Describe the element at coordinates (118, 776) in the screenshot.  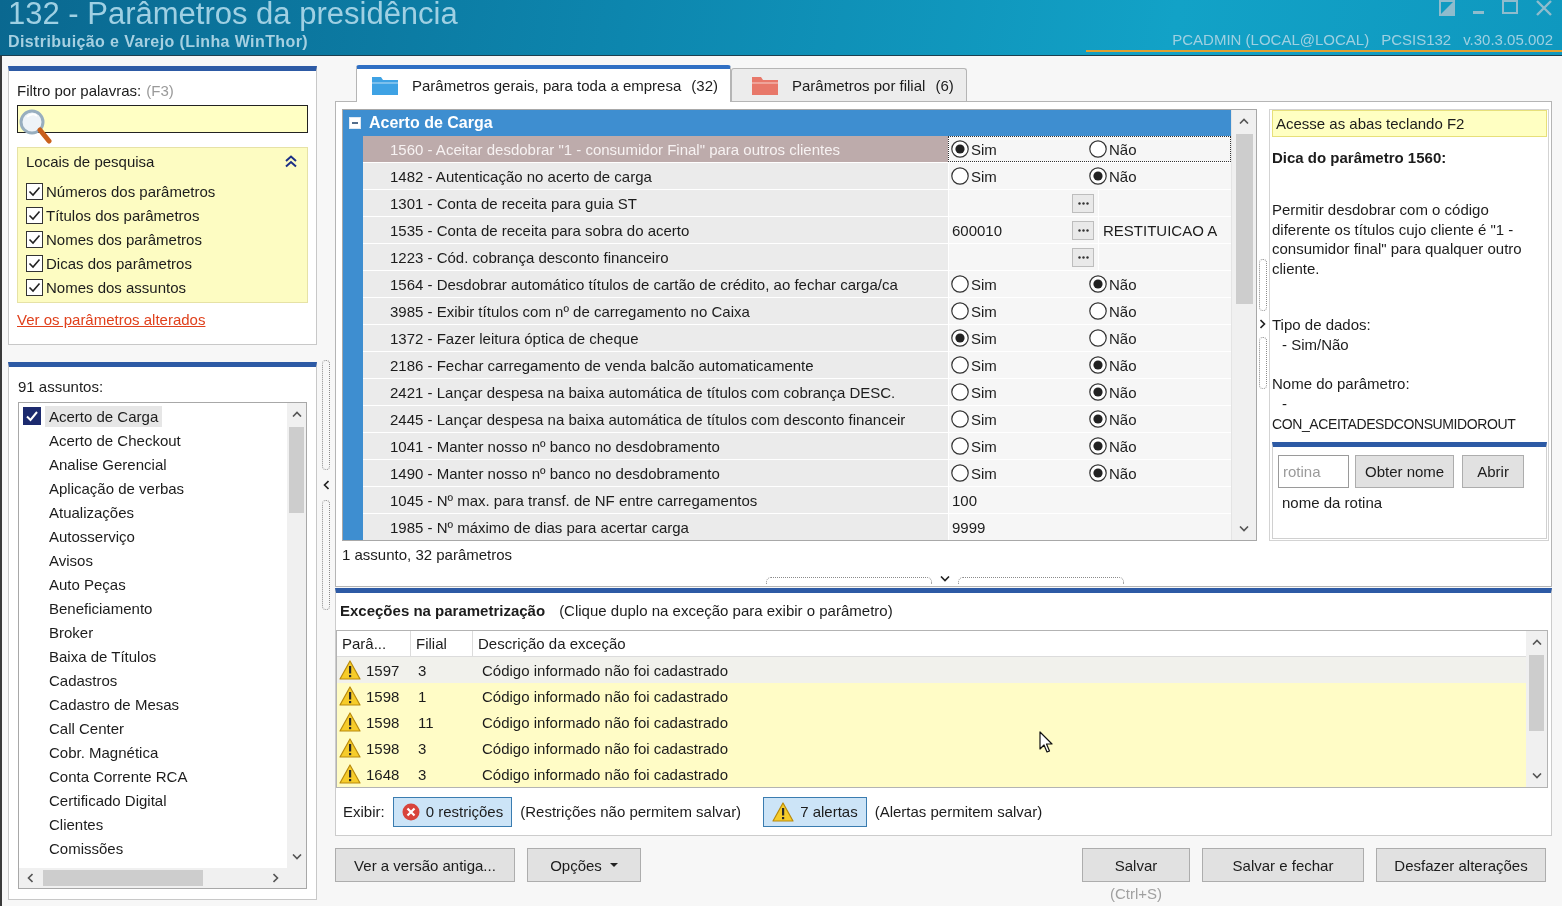
I see `list-item: Conta Corrente RCA` at that location.